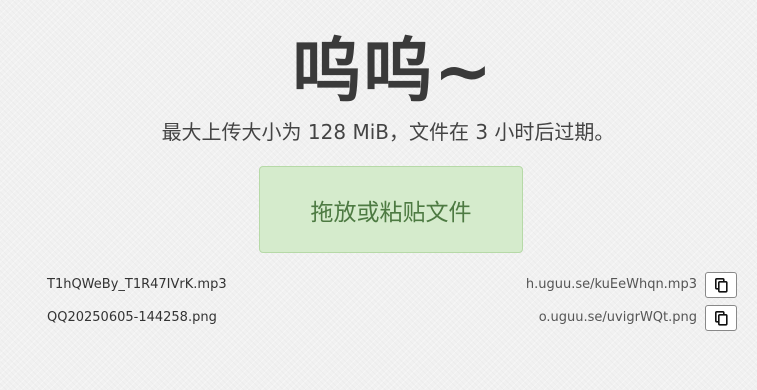  I want to click on file-dropzone: 拖放或粘贴文件, so click(391, 209).